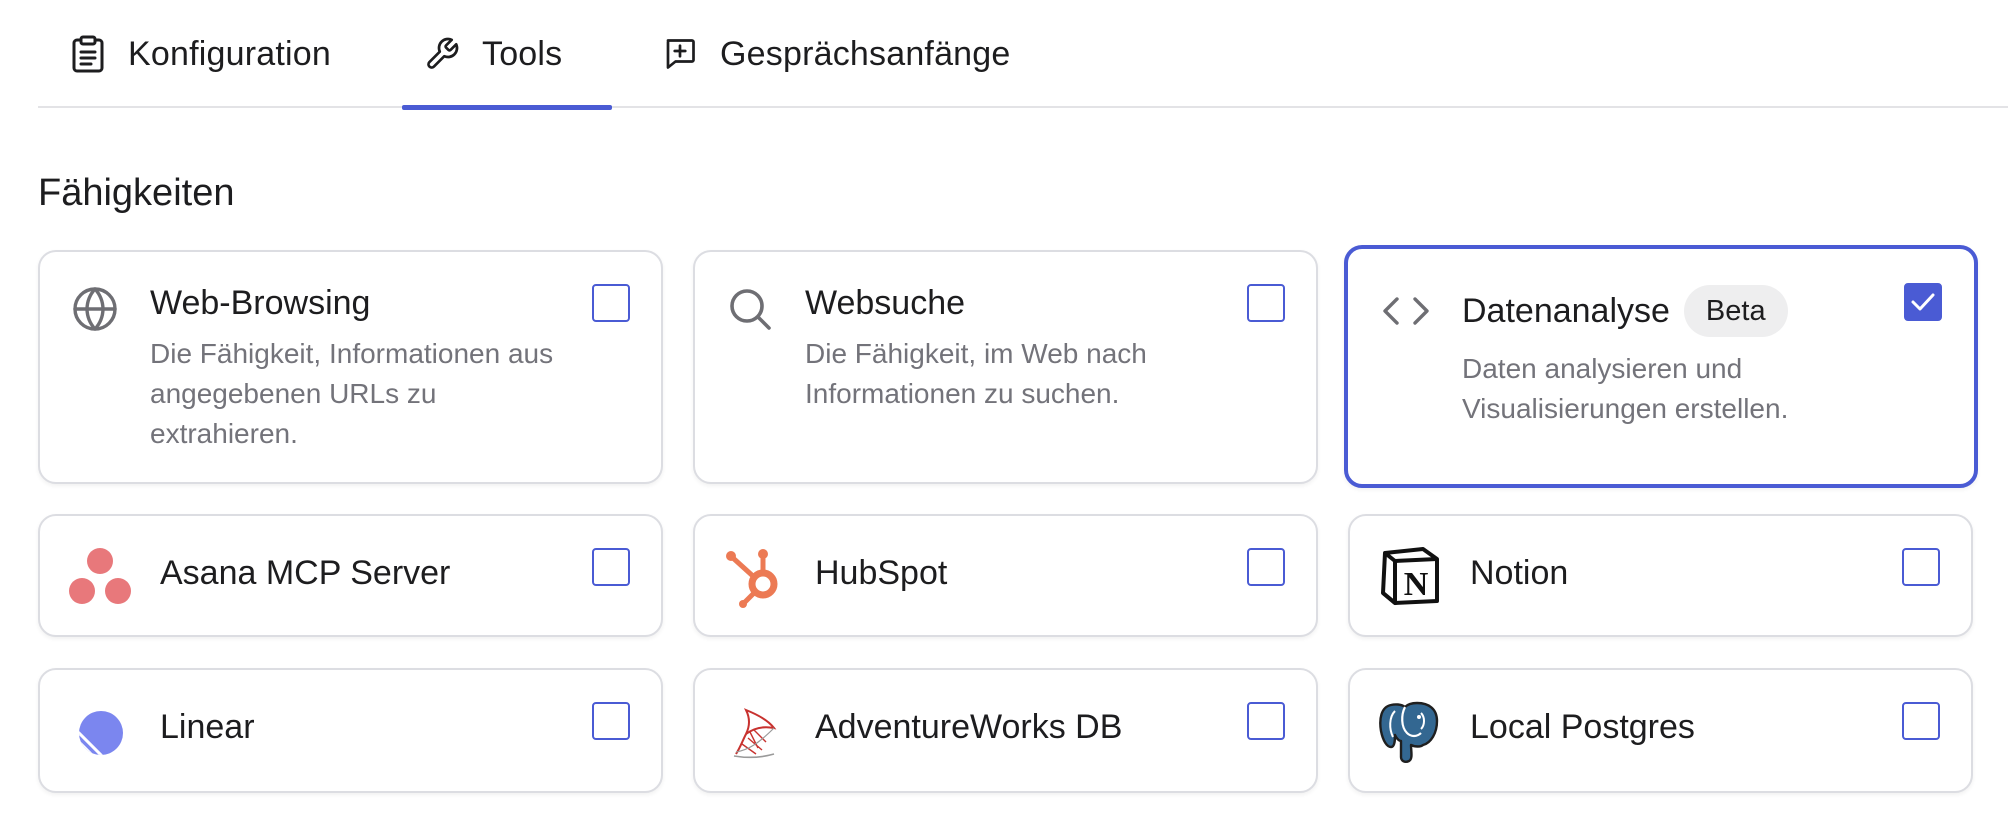 This screenshot has height=830, width=2008. Describe the element at coordinates (136, 193) in the screenshot. I see `section-title: Fähigkeiten` at that location.